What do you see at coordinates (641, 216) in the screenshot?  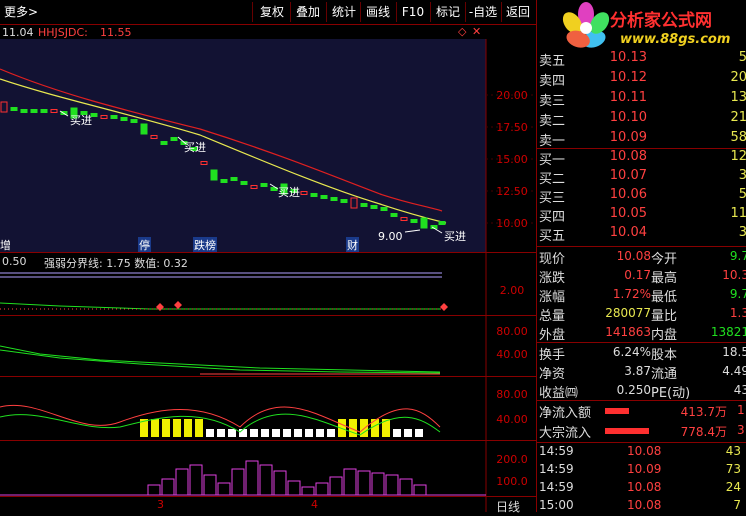 I see `bid-row: 买四 10.05 11` at bounding box center [641, 216].